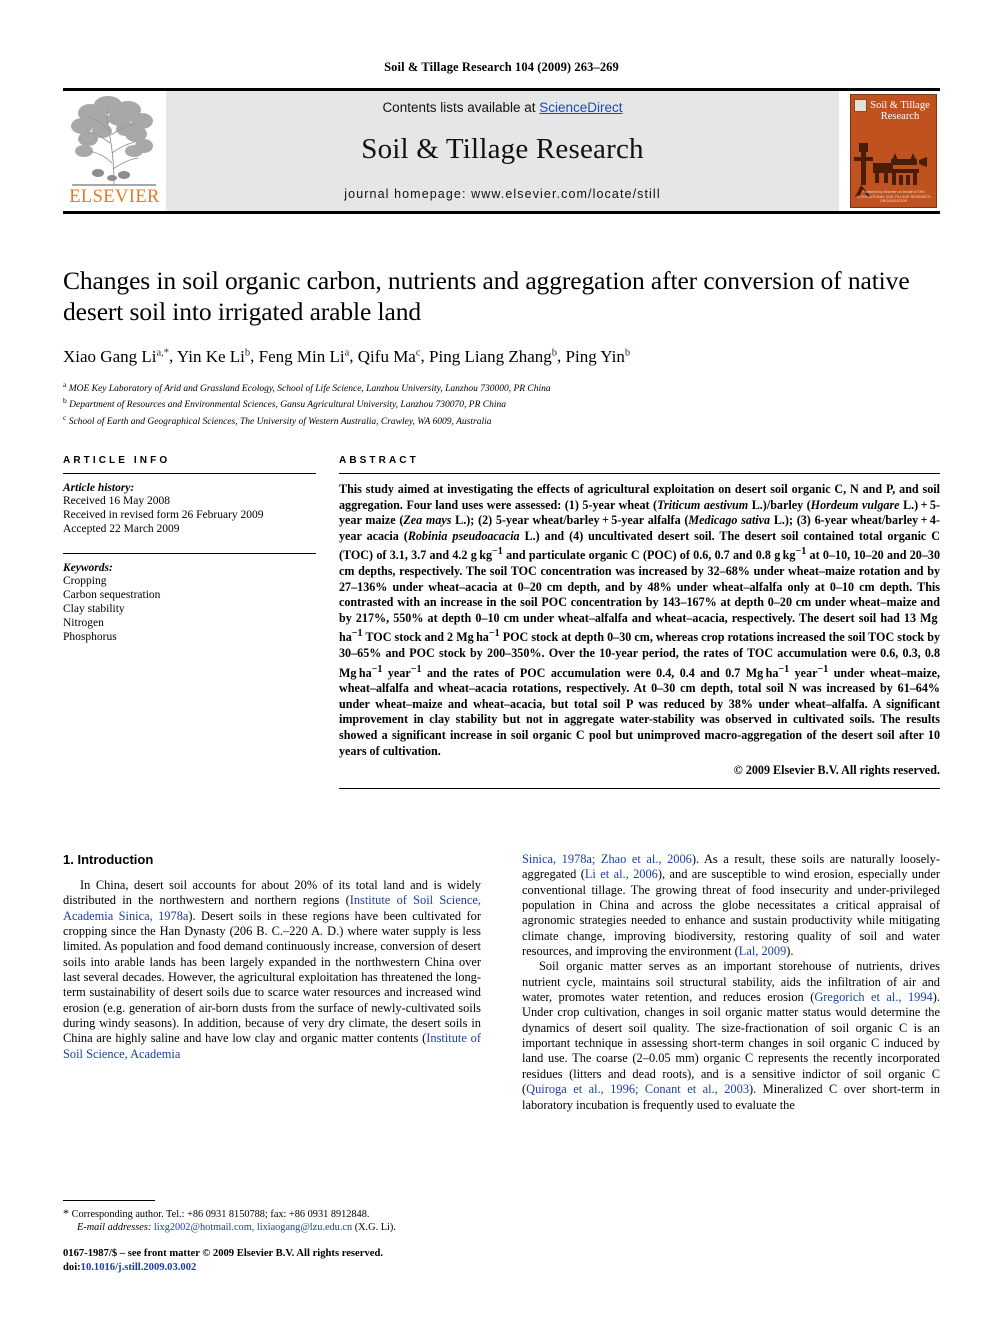 This screenshot has height=1323, width=992. Describe the element at coordinates (117, 460) in the screenshot. I see `article-info-heading: ARTICLE INFO` at that location.